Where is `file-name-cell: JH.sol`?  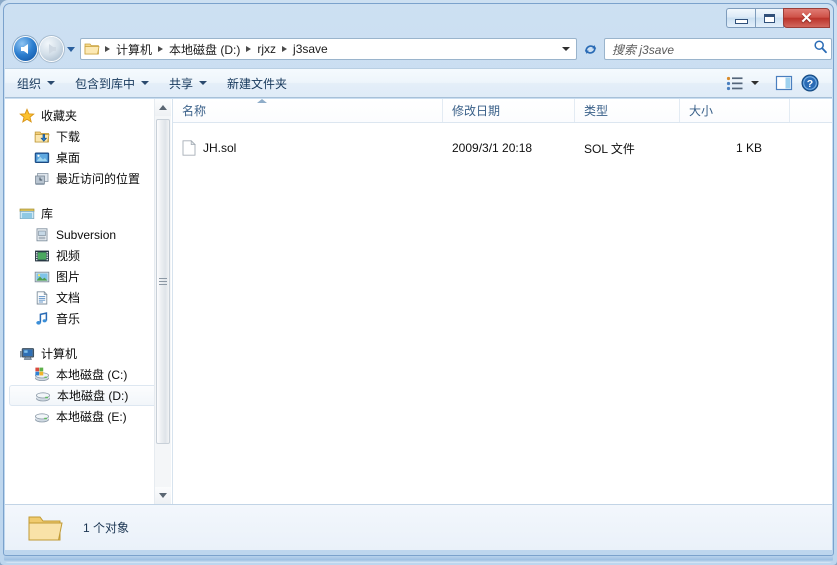 file-name-cell: JH.sol is located at coordinates (308, 148).